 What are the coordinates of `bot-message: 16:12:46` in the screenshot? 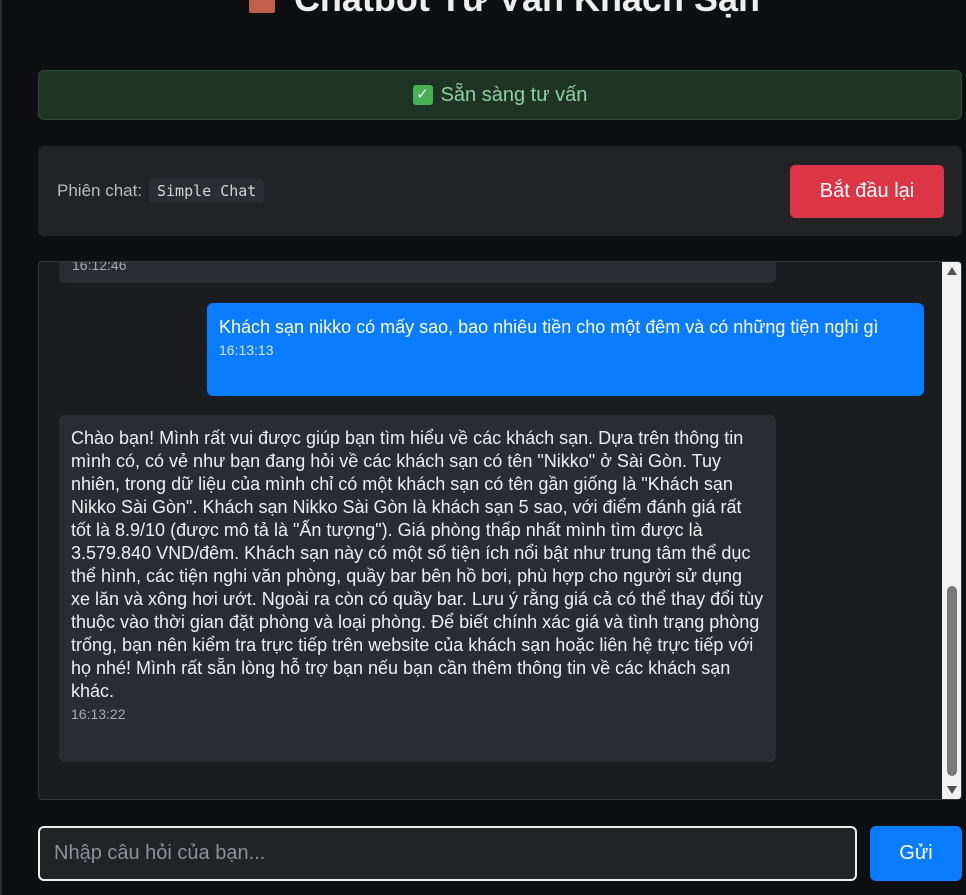 It's located at (417, 272).